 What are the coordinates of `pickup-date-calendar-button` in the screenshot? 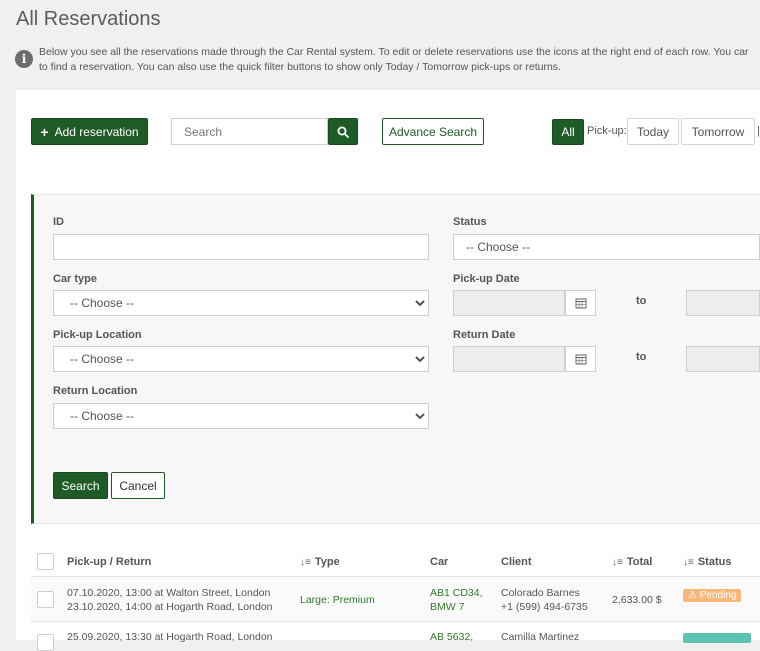 It's located at (580, 303).